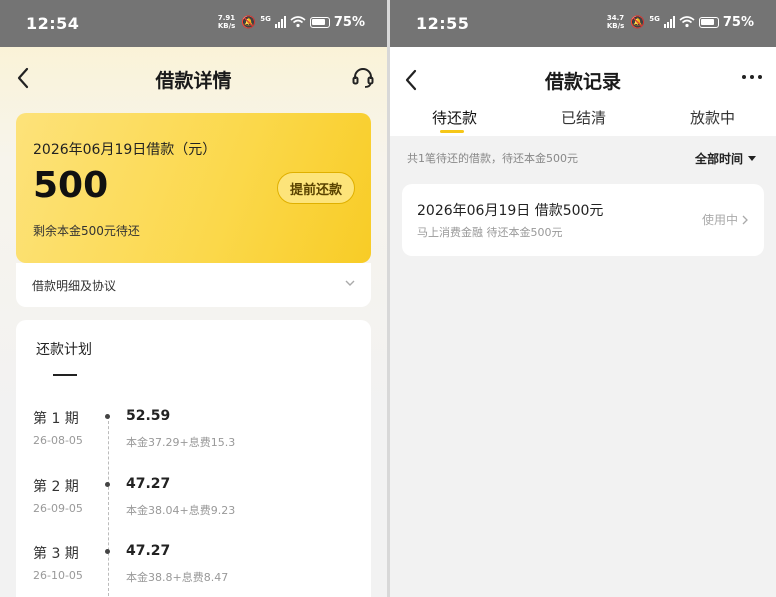  I want to click on plan-item: 第 1 期 26-08-05 52.59 本金37.29+息费15.3, so click(193, 438).